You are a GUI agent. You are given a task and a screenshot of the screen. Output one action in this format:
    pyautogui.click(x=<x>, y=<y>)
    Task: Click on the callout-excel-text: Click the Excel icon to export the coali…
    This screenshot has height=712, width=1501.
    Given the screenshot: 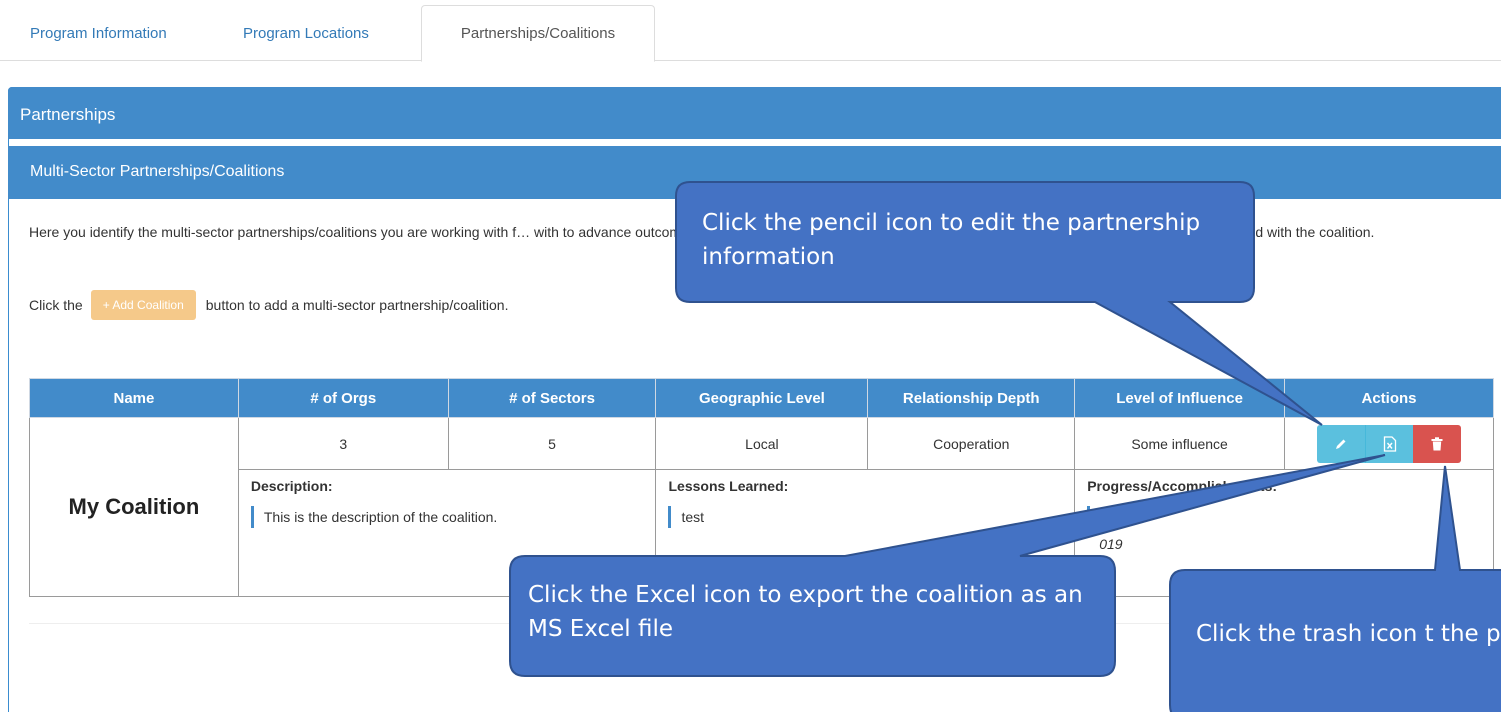 What is the action you would take?
    pyautogui.click(x=805, y=612)
    